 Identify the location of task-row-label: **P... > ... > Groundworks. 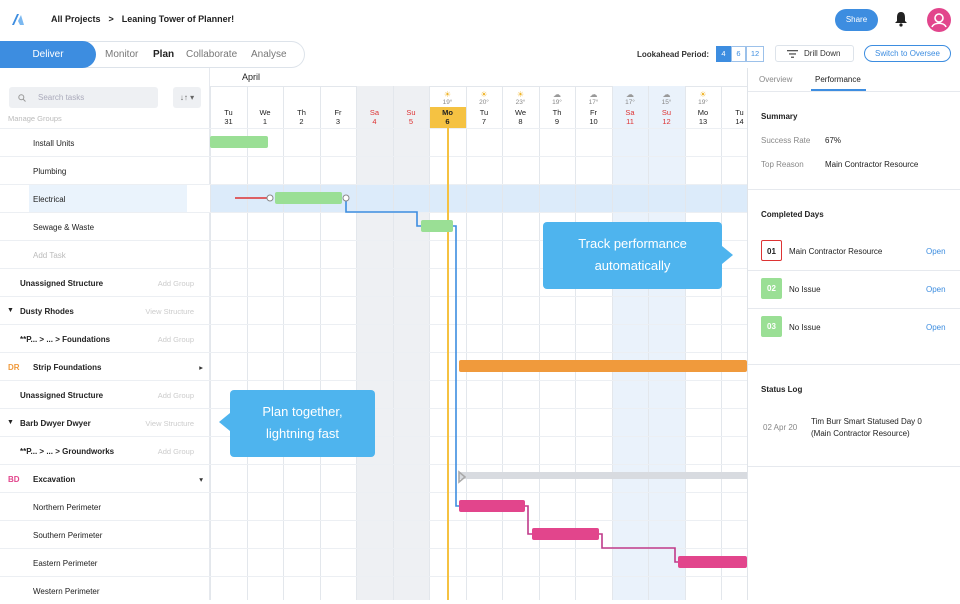
(67, 451).